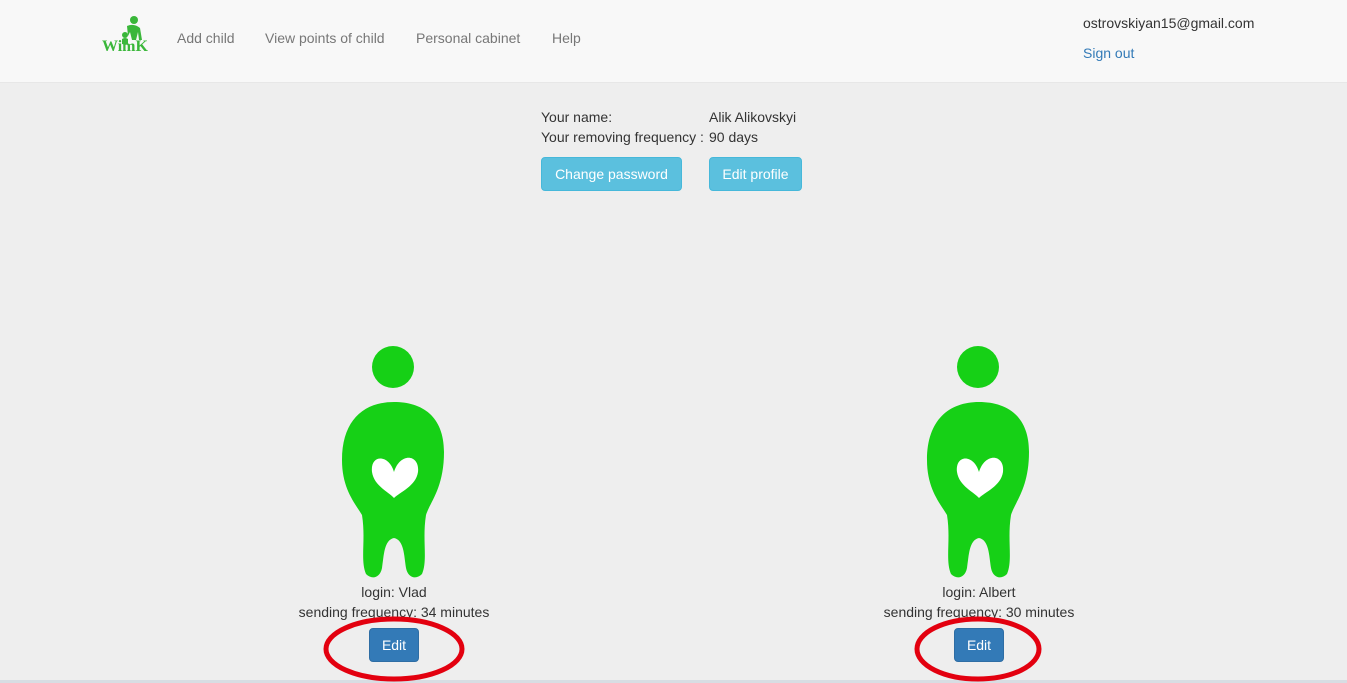 Image resolution: width=1347 pixels, height=683 pixels. What do you see at coordinates (394, 612) in the screenshot?
I see `child-sending-frequency: sending frequency: 34 minutes` at bounding box center [394, 612].